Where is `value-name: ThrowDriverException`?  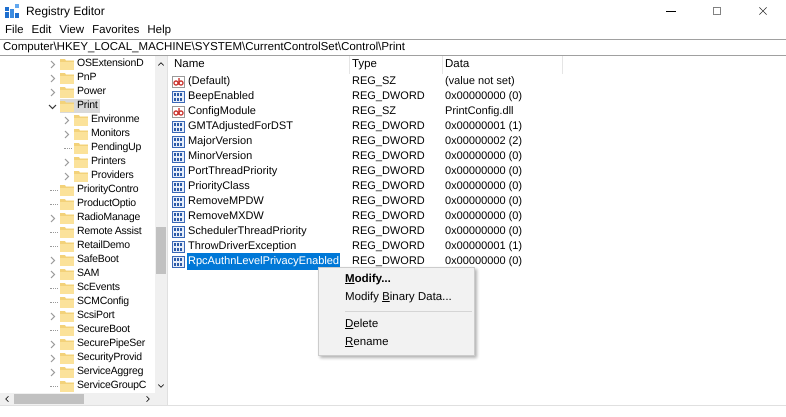 value-name: ThrowDriverException is located at coordinates (242, 246).